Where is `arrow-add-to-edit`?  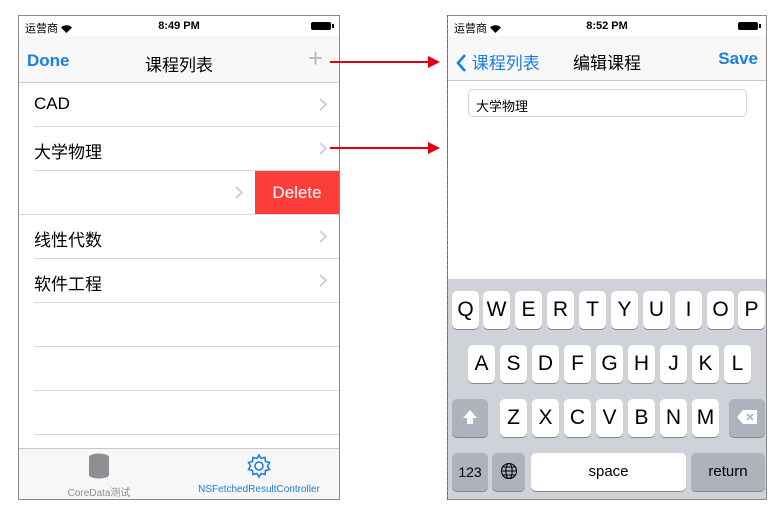 arrow-add-to-edit is located at coordinates (385, 62).